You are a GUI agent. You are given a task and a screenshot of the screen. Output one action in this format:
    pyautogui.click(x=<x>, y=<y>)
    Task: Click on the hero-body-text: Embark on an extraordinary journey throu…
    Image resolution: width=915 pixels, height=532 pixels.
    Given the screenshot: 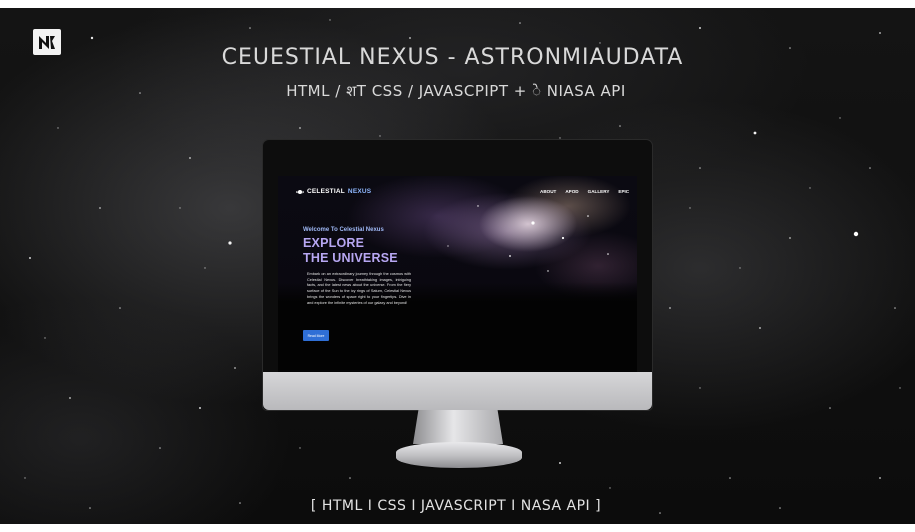 What is the action you would take?
    pyautogui.click(x=359, y=288)
    